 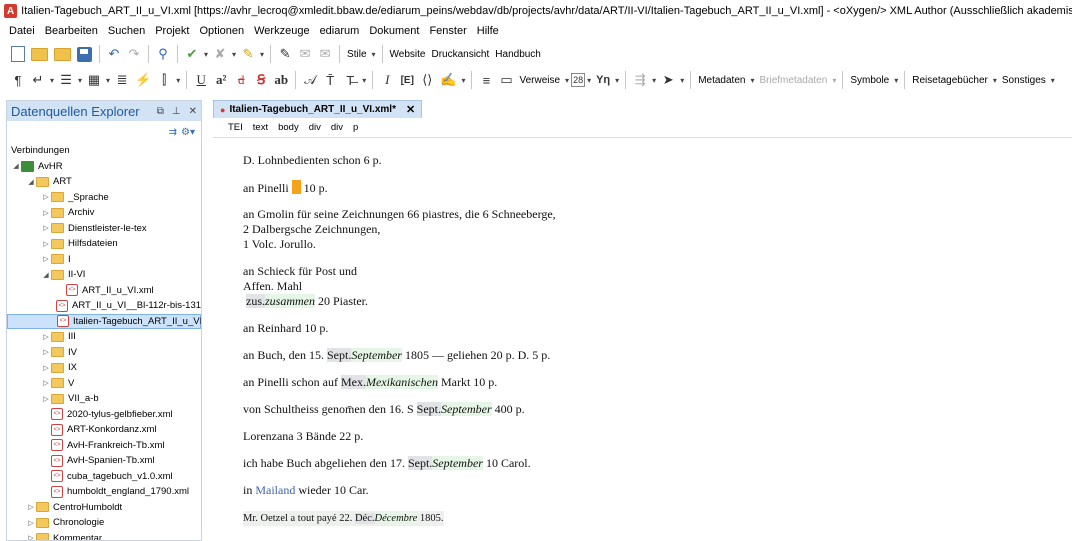 I want to click on clear-validation-icon: ✘, so click(x=220, y=54).